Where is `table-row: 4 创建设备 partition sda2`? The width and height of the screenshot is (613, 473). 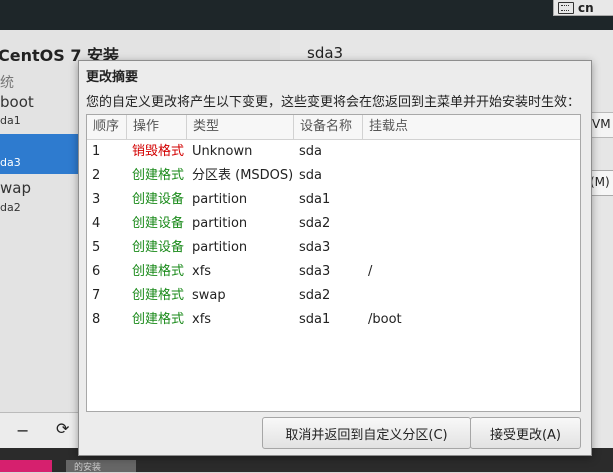 table-row: 4 创建设备 partition sda2 is located at coordinates (333, 224).